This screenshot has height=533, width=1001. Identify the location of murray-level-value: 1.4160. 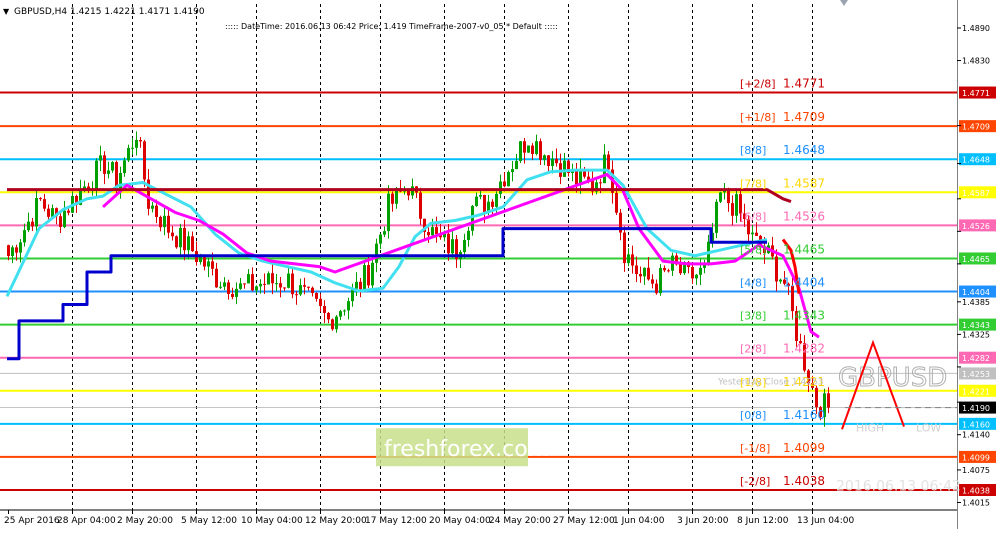
(804, 415).